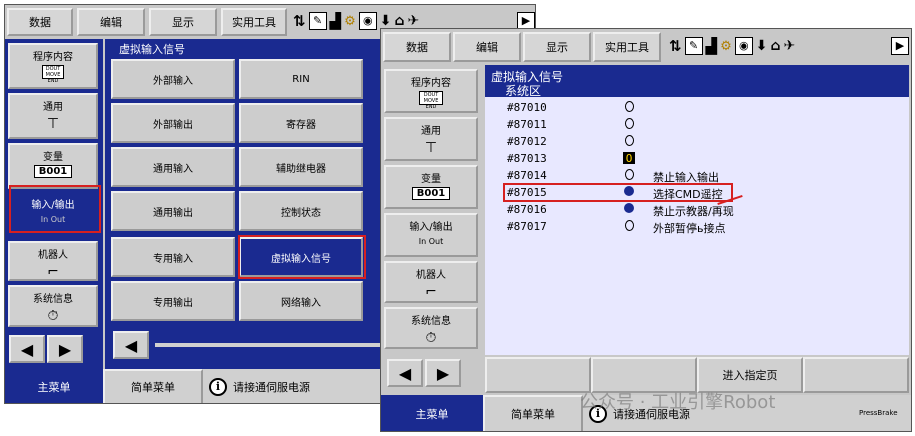 The image size is (915, 436). What do you see at coordinates (629, 158) in the screenshot?
I see `signal-cursor-indicator: O` at bounding box center [629, 158].